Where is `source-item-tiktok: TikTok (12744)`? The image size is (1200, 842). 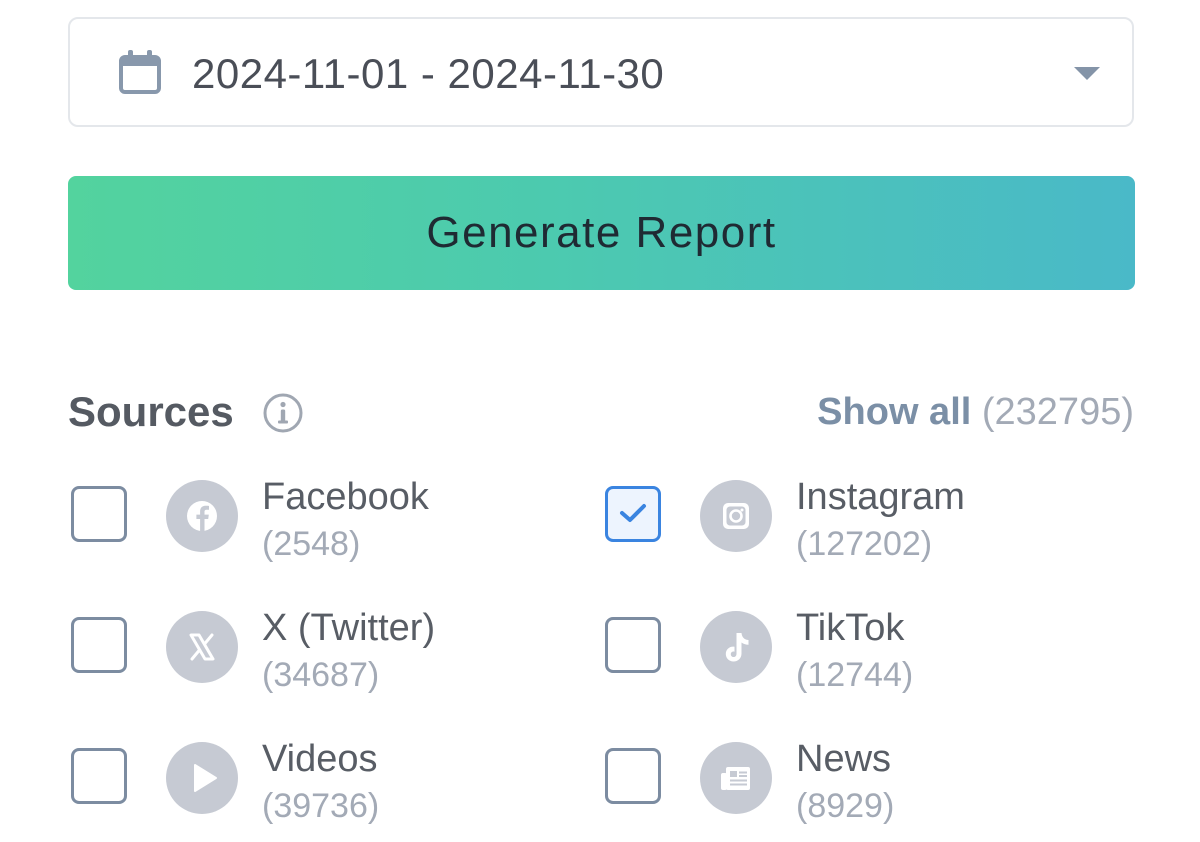 source-item-tiktok: TikTok (12744) is located at coordinates (837, 659).